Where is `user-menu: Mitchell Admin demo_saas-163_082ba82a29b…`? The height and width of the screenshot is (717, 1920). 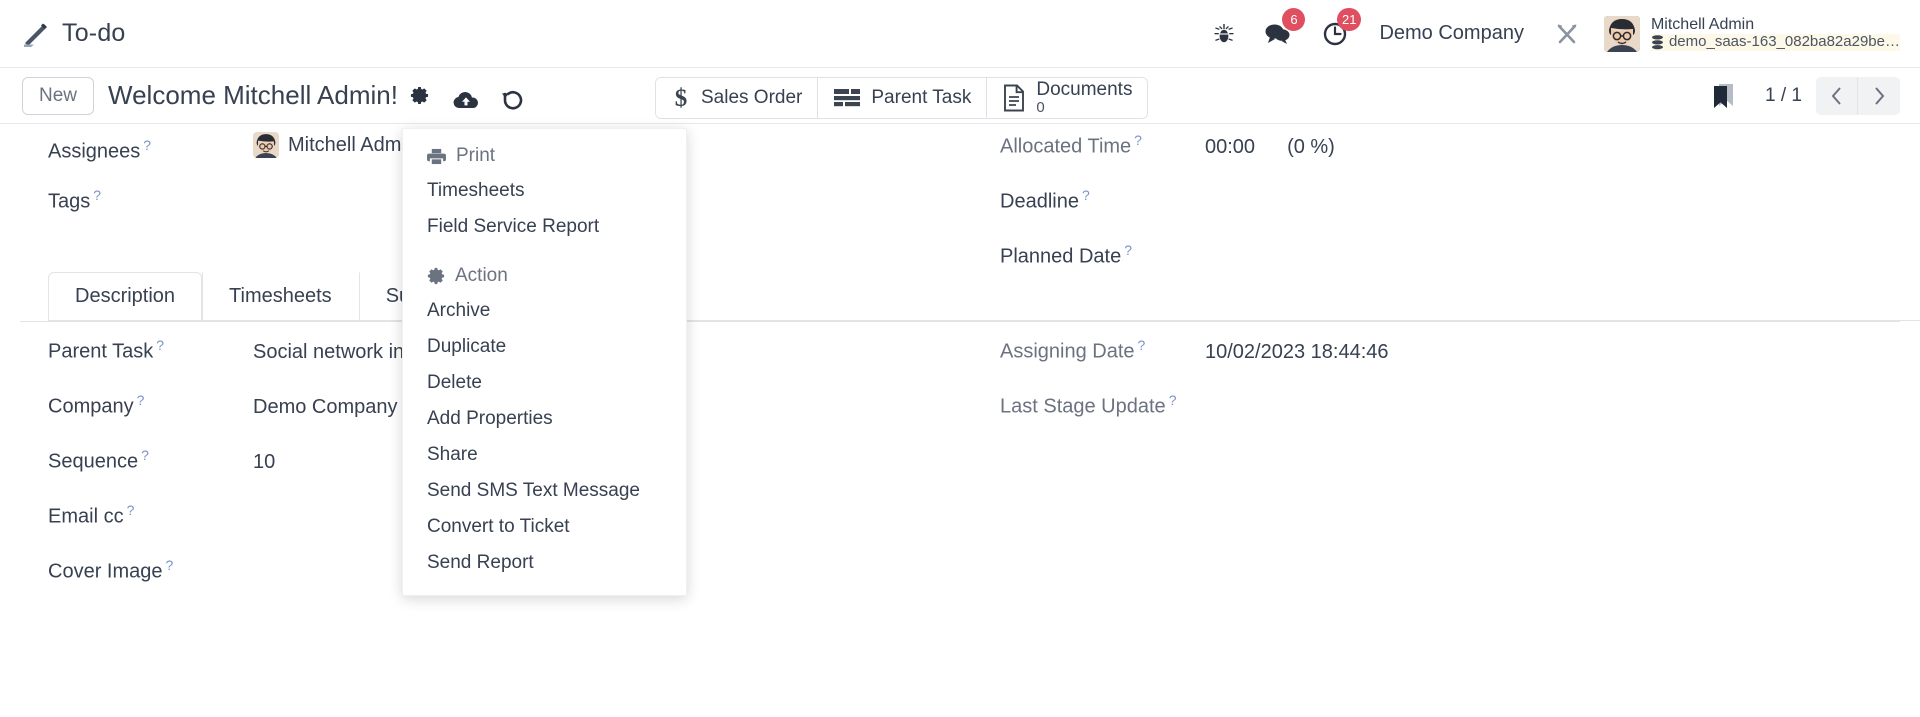 user-menu: Mitchell Admin demo_saas-163_082ba82a29b… is located at coordinates (1750, 33).